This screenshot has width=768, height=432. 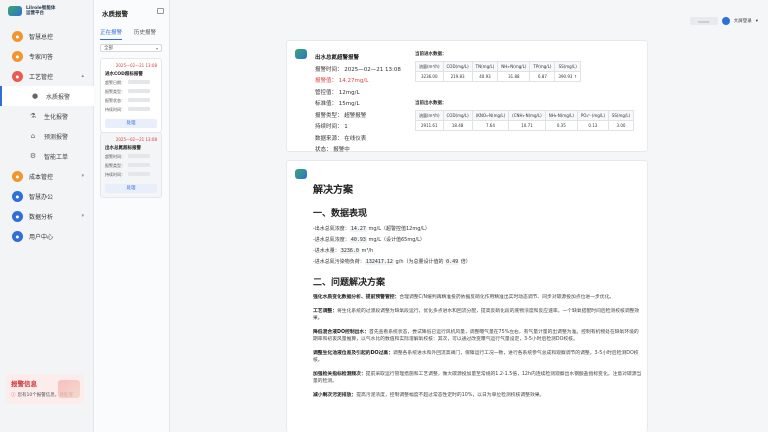 What do you see at coordinates (82, 76) in the screenshot?
I see `chevron-icon: ▴` at bounding box center [82, 76].